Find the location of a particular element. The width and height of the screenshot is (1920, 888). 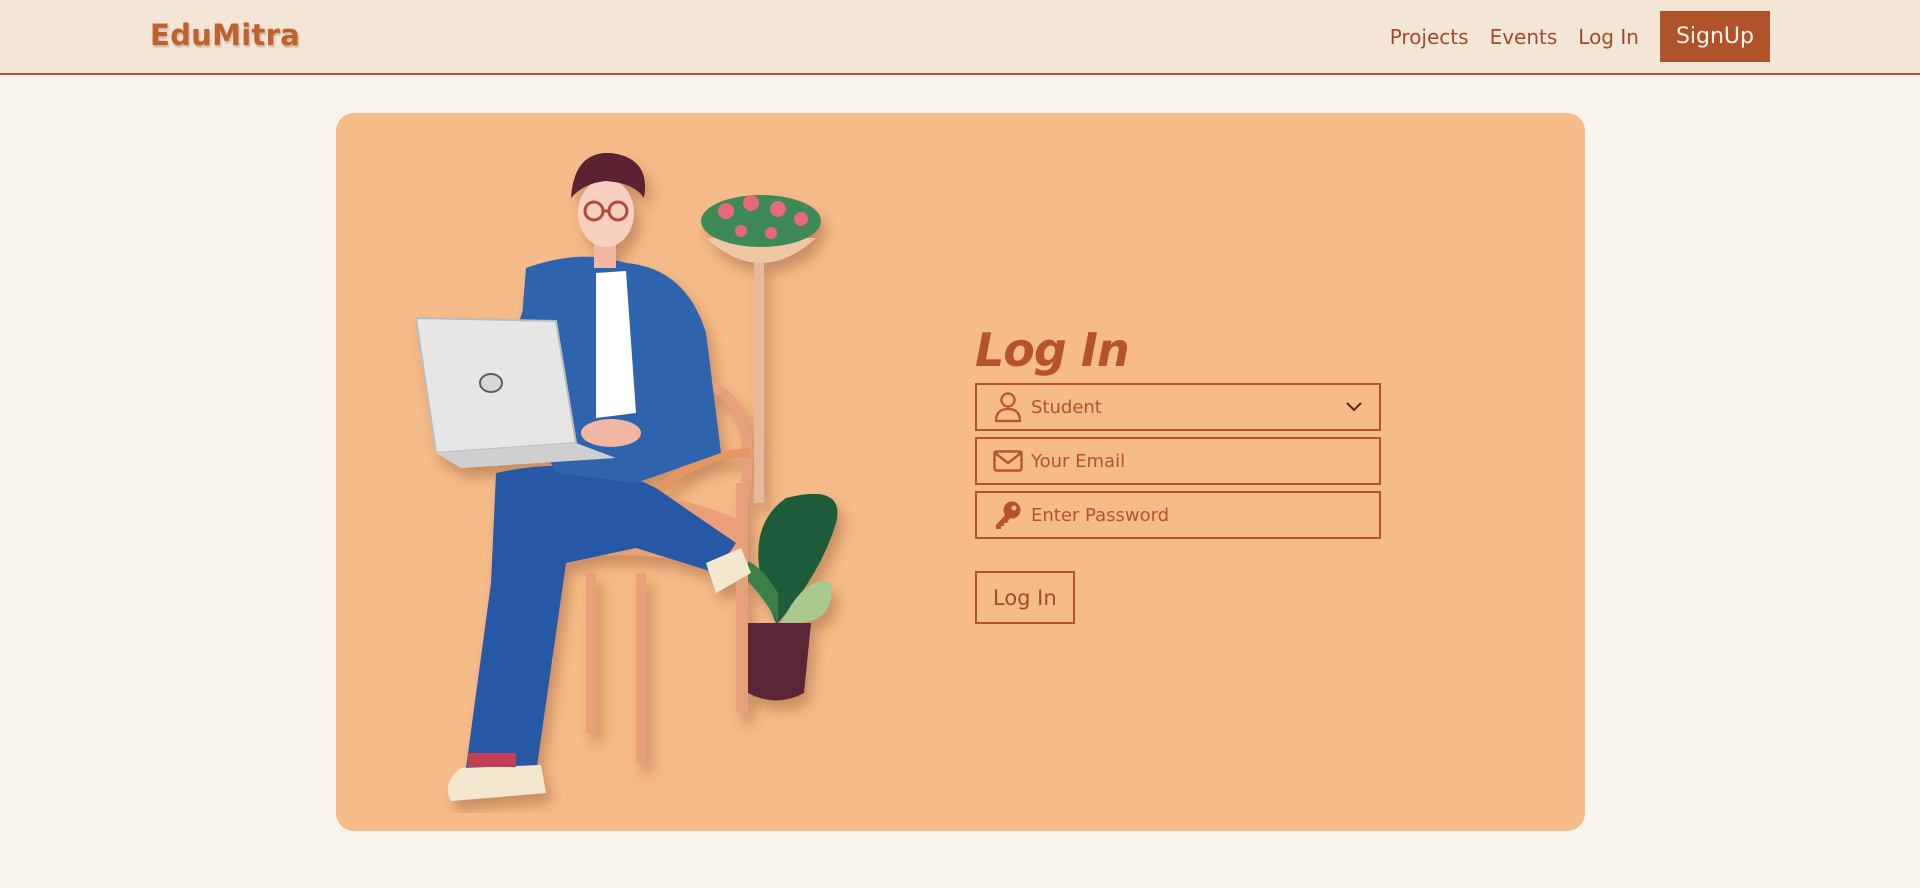

nav-links: Projects Events Log In SignUp is located at coordinates (1569, 36).